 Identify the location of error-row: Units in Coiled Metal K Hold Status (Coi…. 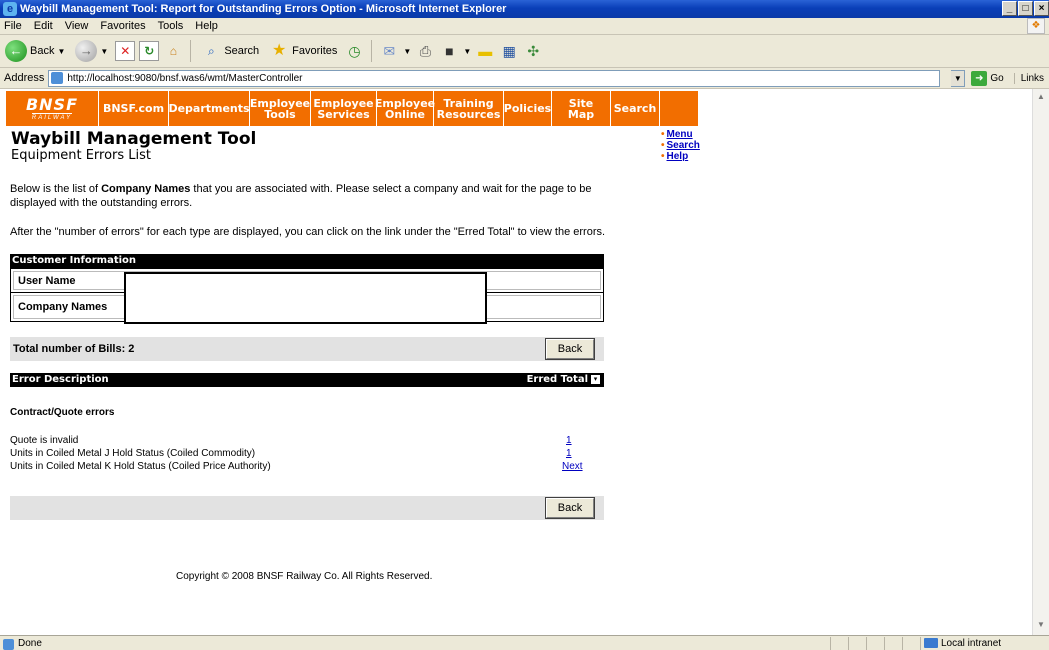
(307, 467).